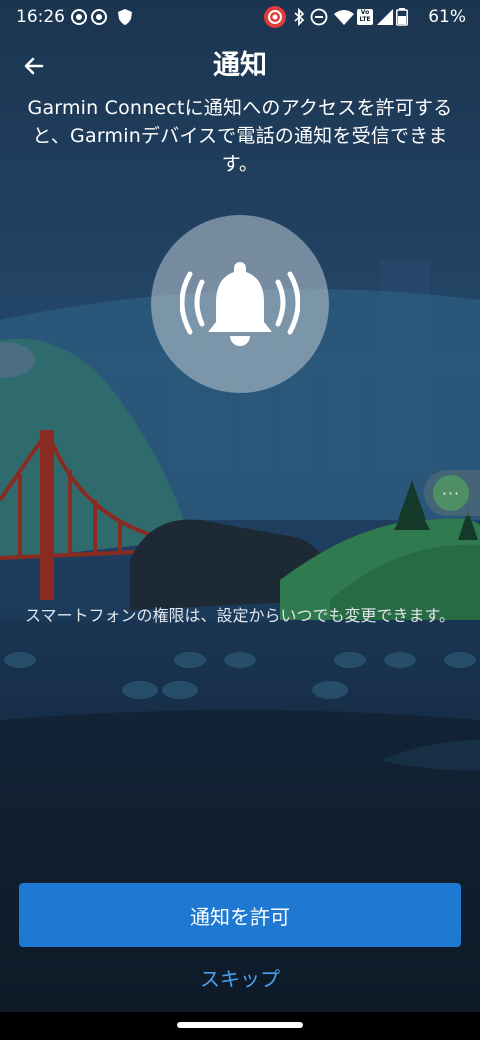  Describe the element at coordinates (40, 17) in the screenshot. I see `status-time: 16:26` at that location.